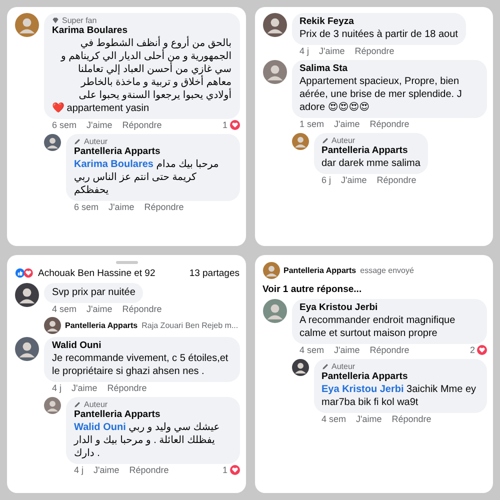  I want to click on reaction-count: 2, so click(472, 349).